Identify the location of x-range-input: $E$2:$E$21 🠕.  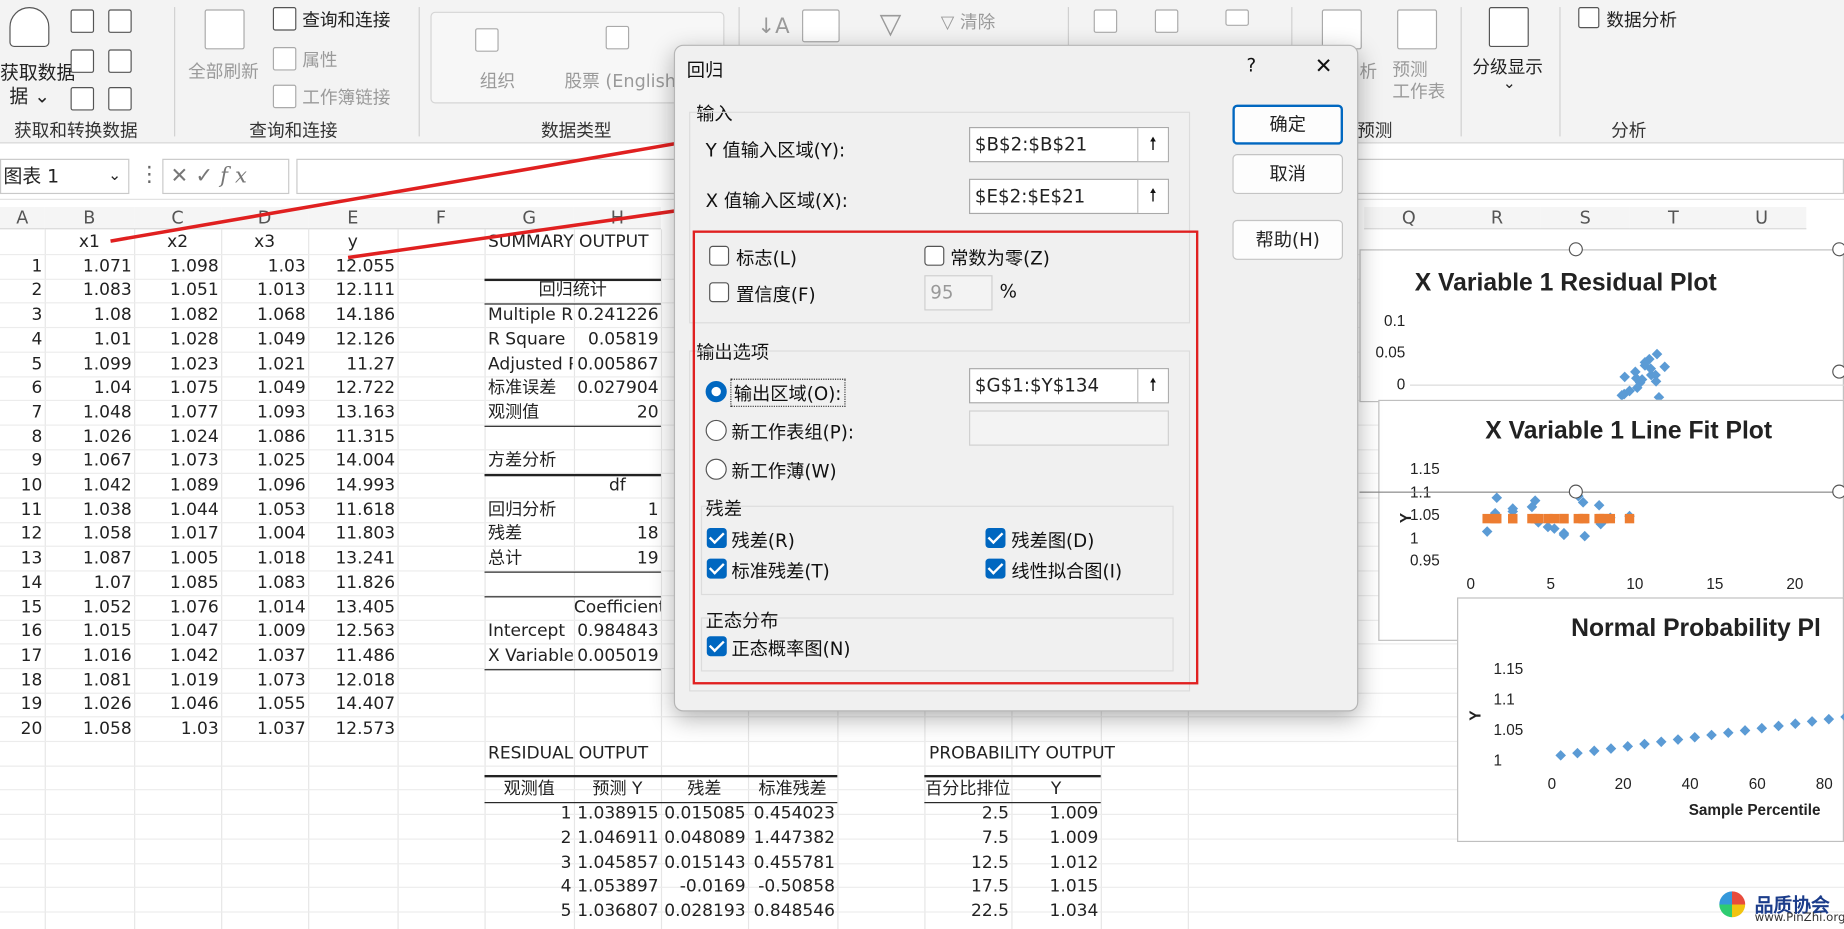
(1069, 196).